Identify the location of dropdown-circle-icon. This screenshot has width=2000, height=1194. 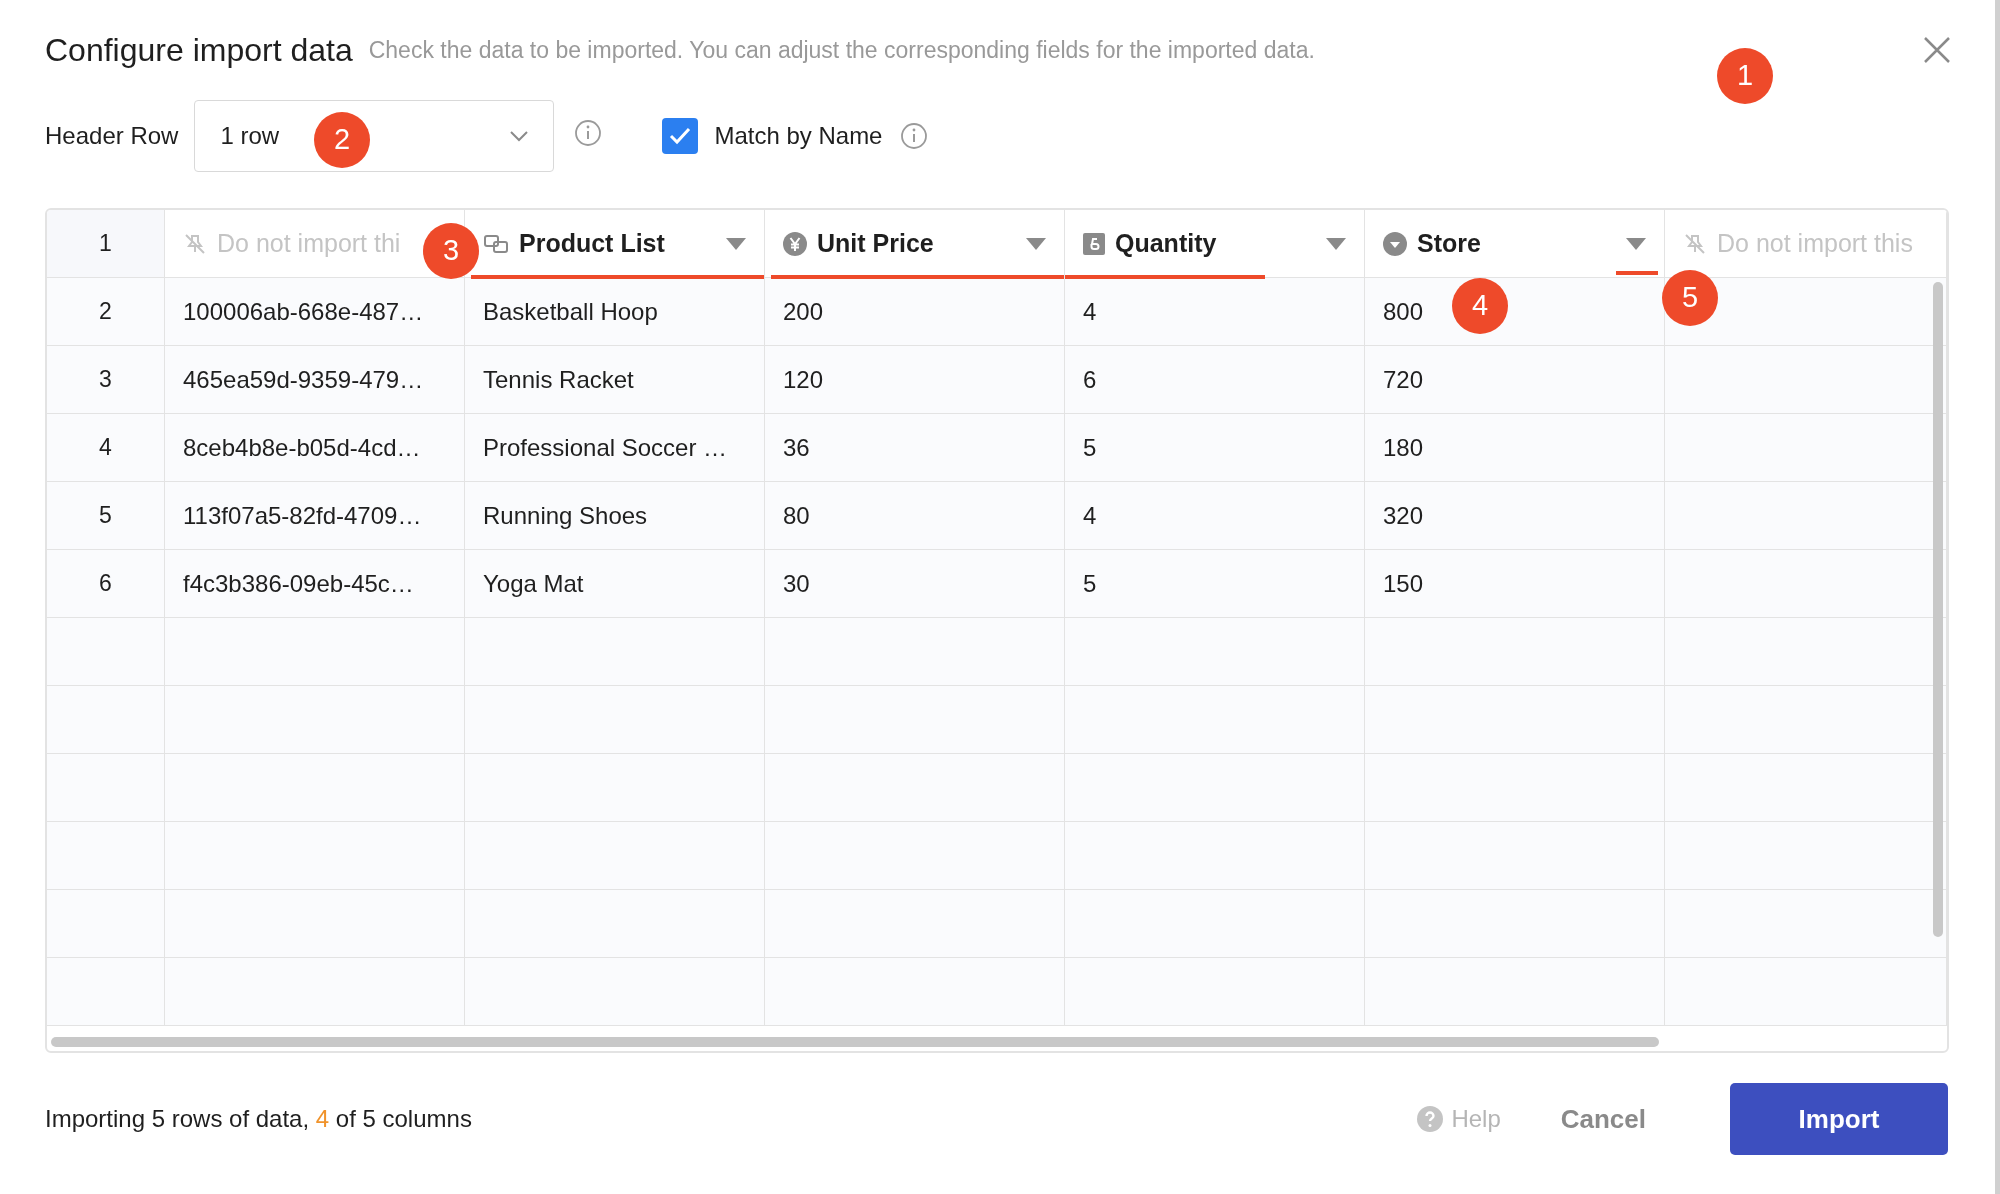
(1395, 243).